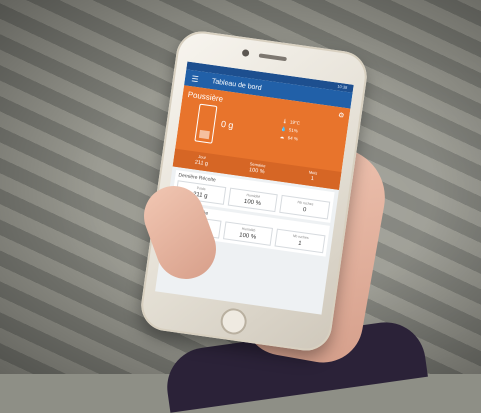 This screenshot has width=481, height=413. What do you see at coordinates (341, 115) in the screenshot?
I see `gear-icon: ⚙` at bounding box center [341, 115].